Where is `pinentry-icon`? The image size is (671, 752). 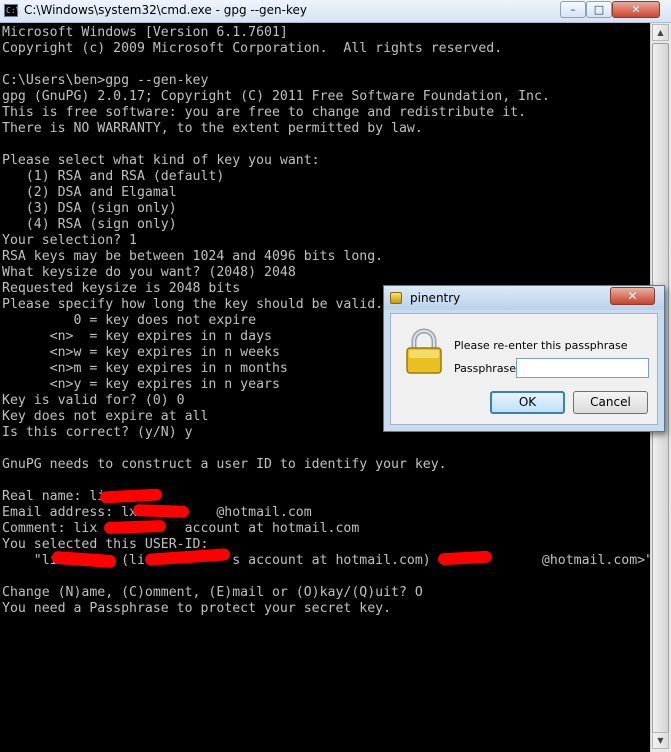 pinentry-icon is located at coordinates (396, 298).